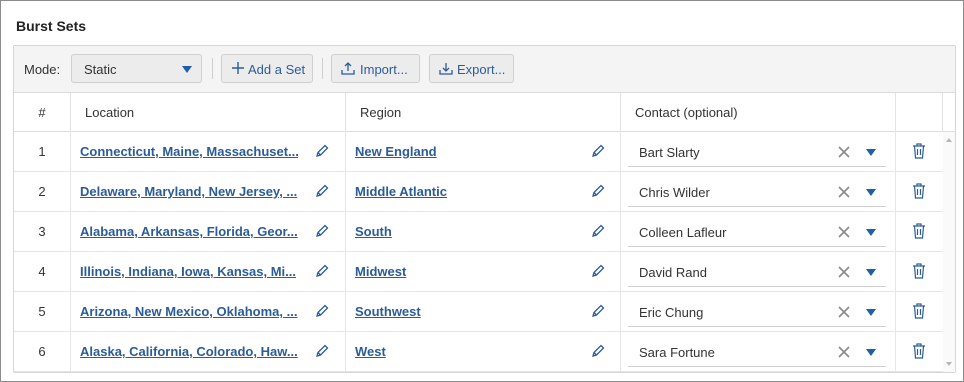  What do you see at coordinates (757, 232) in the screenshot?
I see `contact-select: Colleen Lafleur` at bounding box center [757, 232].